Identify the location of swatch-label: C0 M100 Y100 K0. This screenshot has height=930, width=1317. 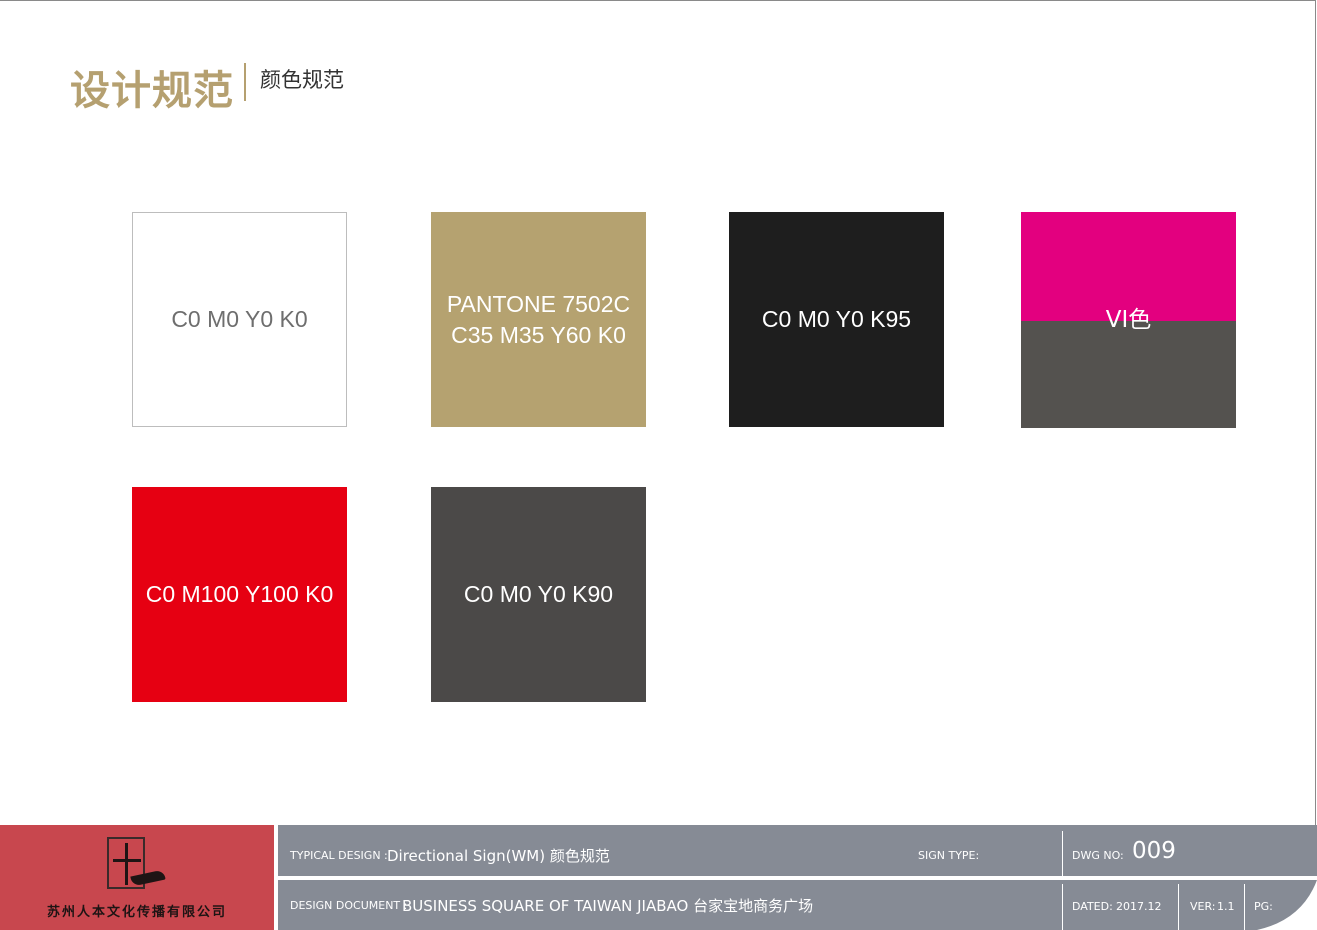
(239, 594).